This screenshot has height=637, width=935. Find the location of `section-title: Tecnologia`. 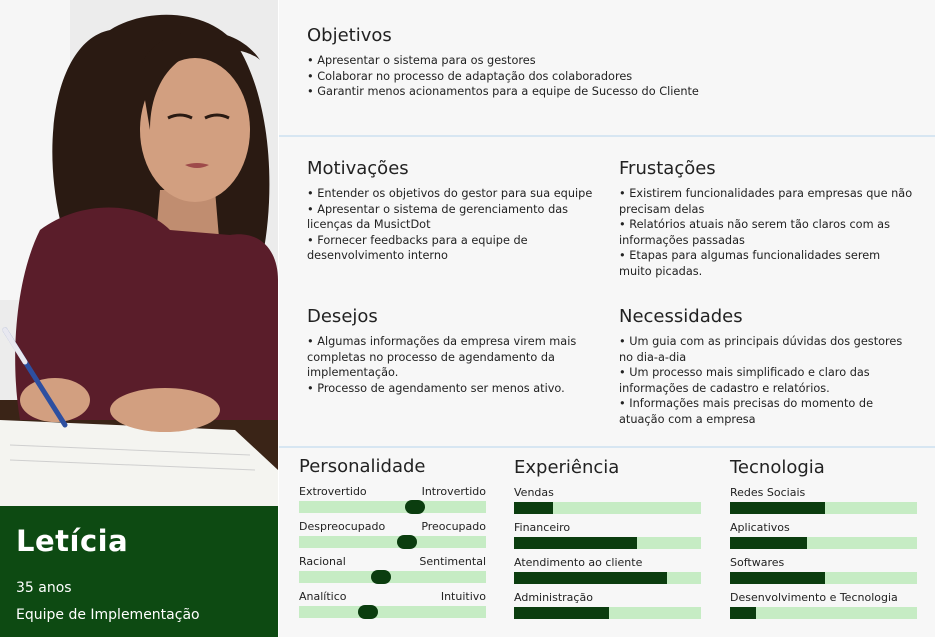

section-title: Tecnologia is located at coordinates (777, 467).